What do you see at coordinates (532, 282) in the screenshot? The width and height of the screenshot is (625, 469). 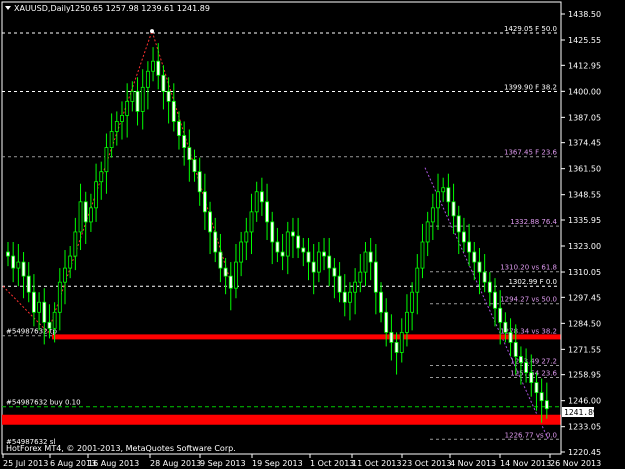 I see `fib-level-label: 1302.99 F 0.0` at bounding box center [532, 282].